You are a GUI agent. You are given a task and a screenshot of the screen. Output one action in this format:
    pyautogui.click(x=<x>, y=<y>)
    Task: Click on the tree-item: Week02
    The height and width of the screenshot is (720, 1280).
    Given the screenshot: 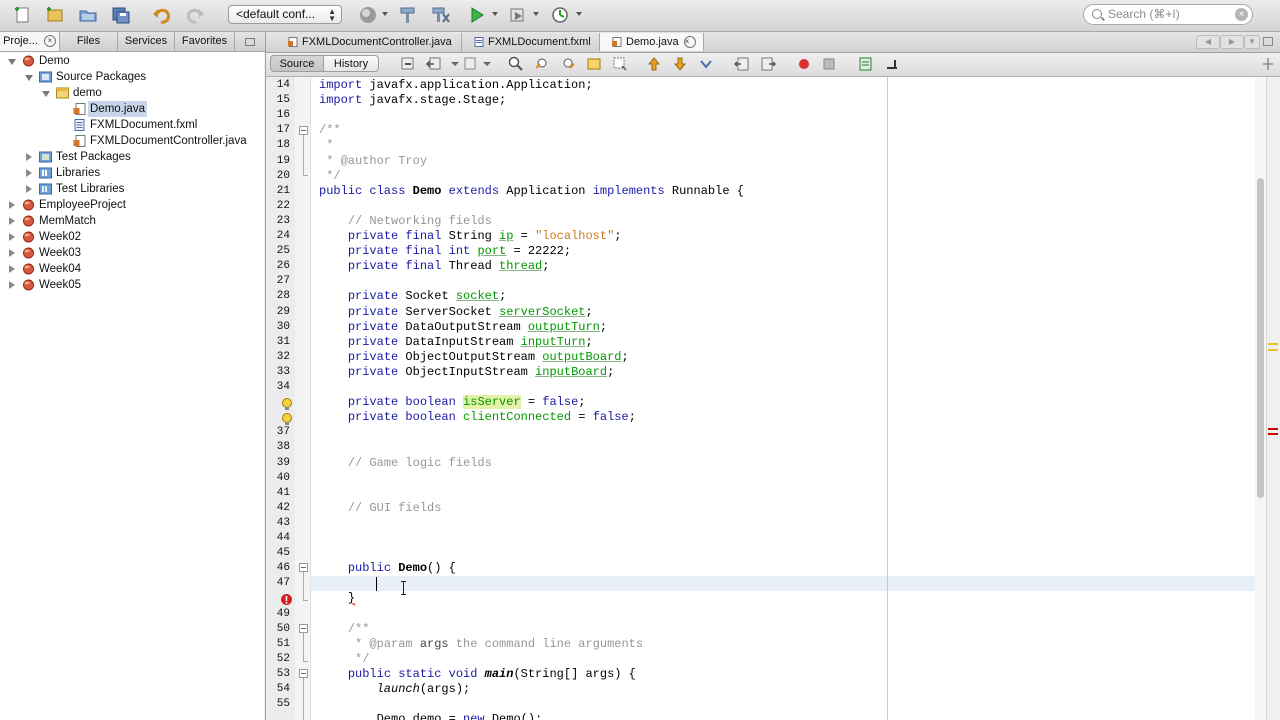 What is the action you would take?
    pyautogui.click(x=132, y=237)
    